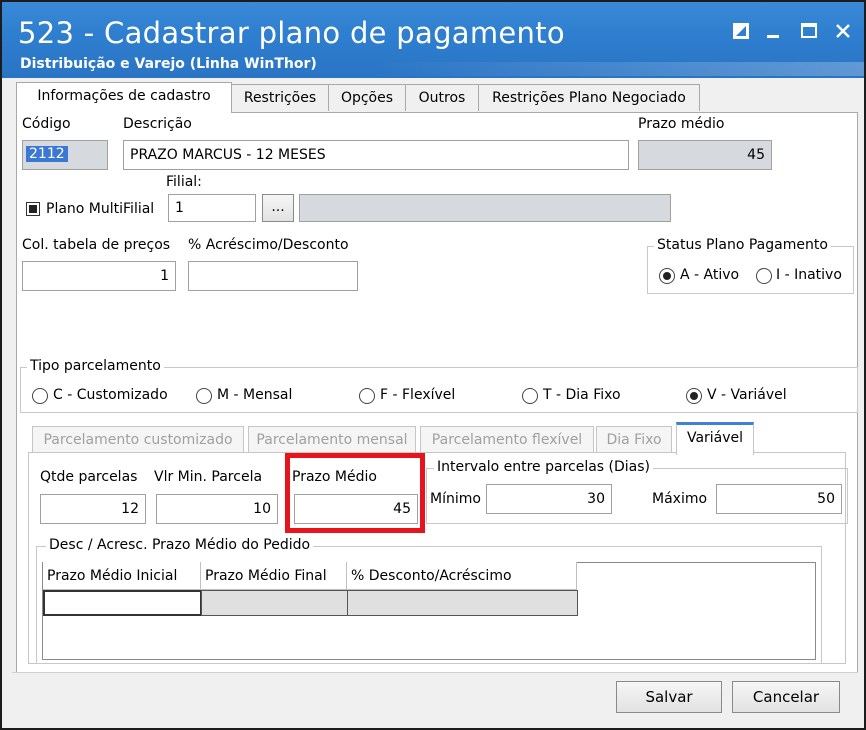  I want to click on multifilial-checkbox, so click(33, 209).